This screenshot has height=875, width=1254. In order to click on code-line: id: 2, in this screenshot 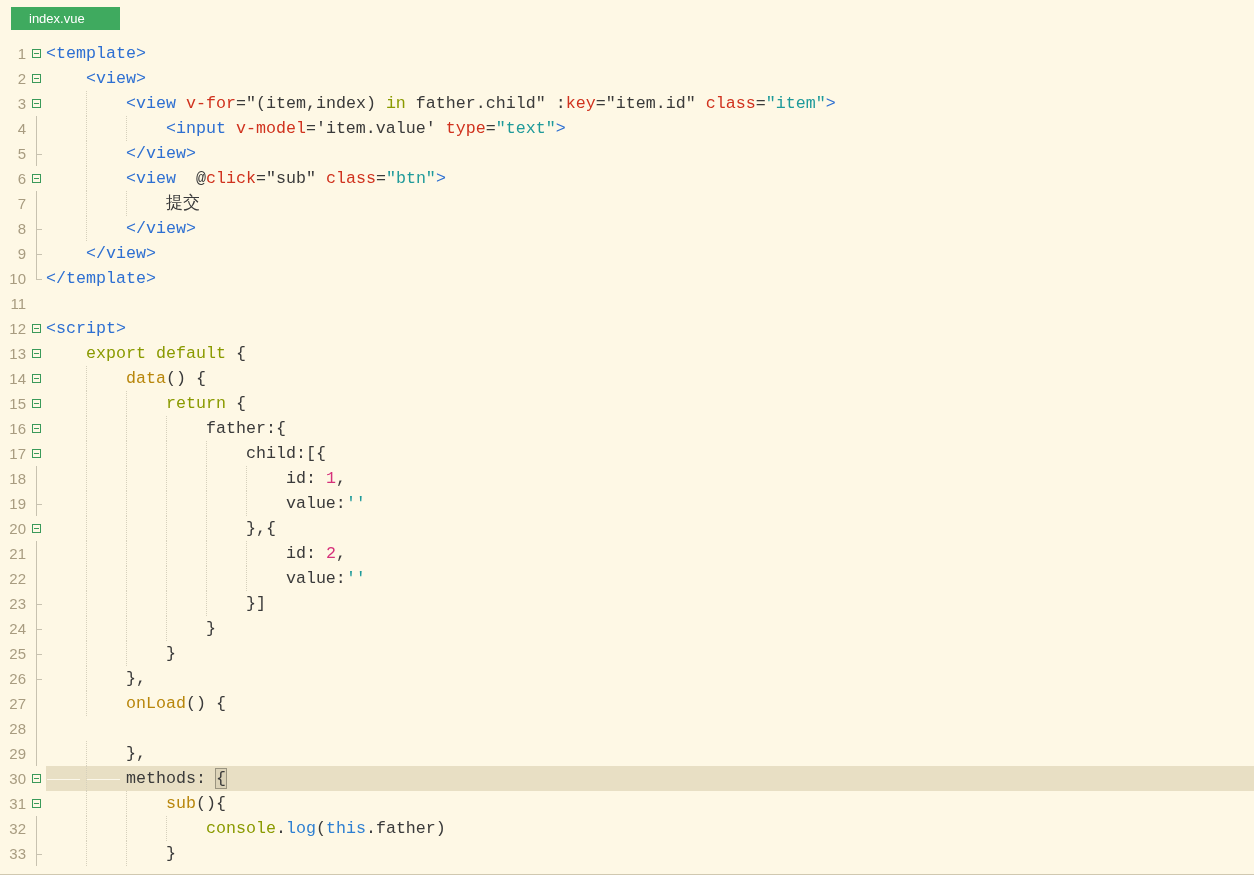, I will do `click(315, 554)`.